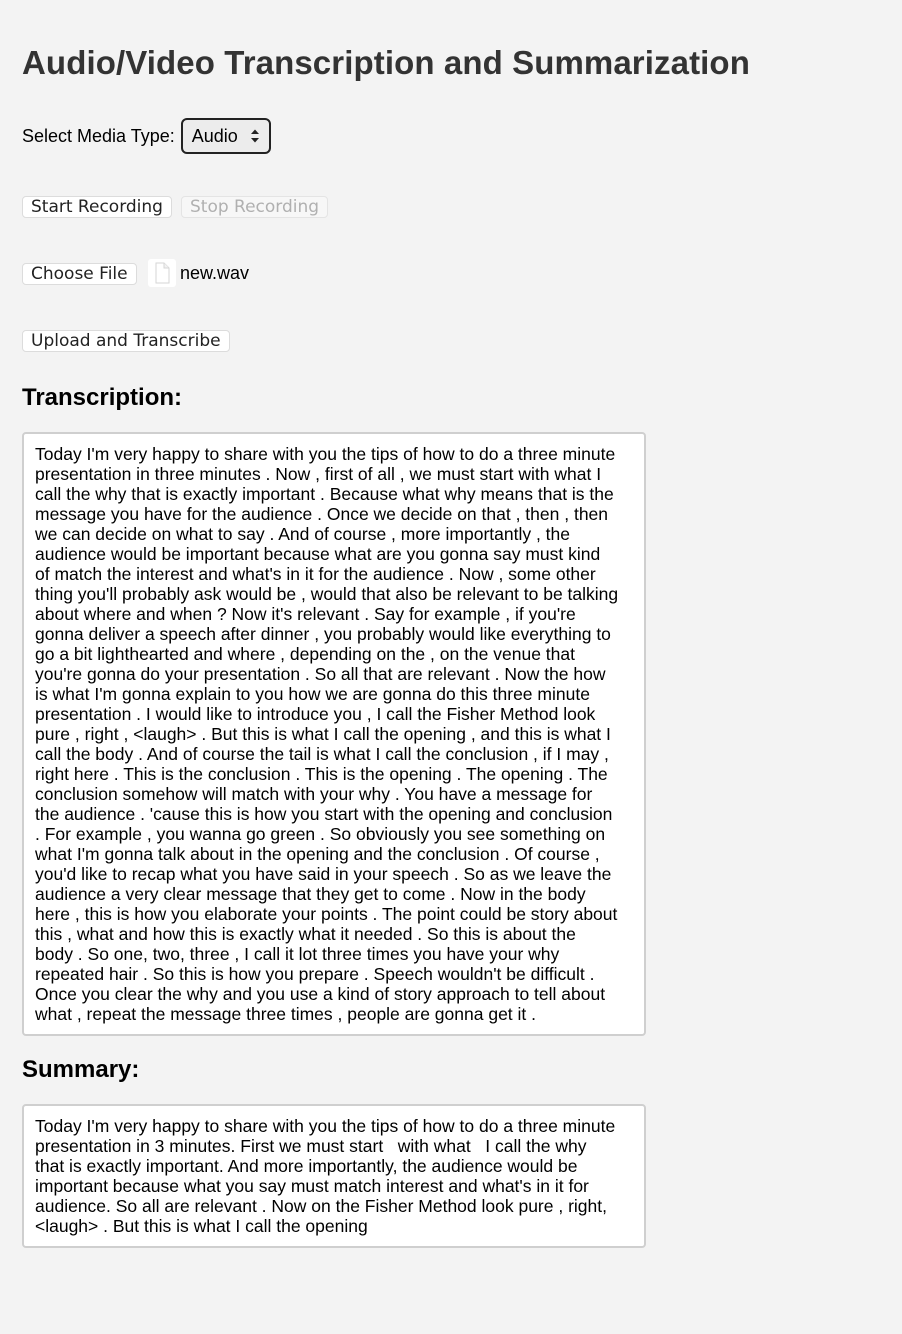 This screenshot has height=1334, width=902. I want to click on file-icon, so click(162, 273).